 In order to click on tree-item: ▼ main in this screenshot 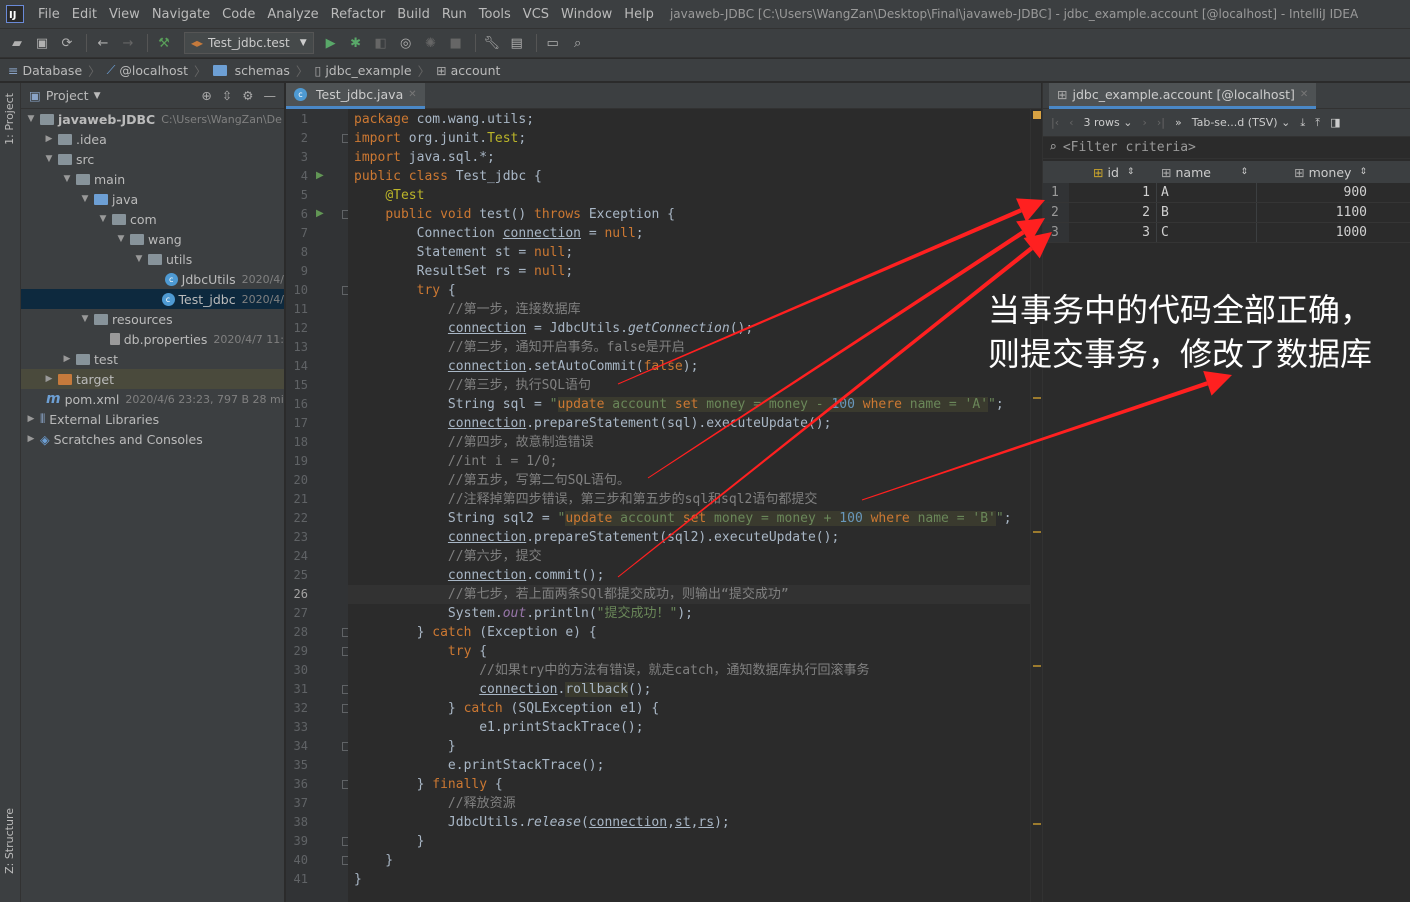, I will do `click(152, 179)`.